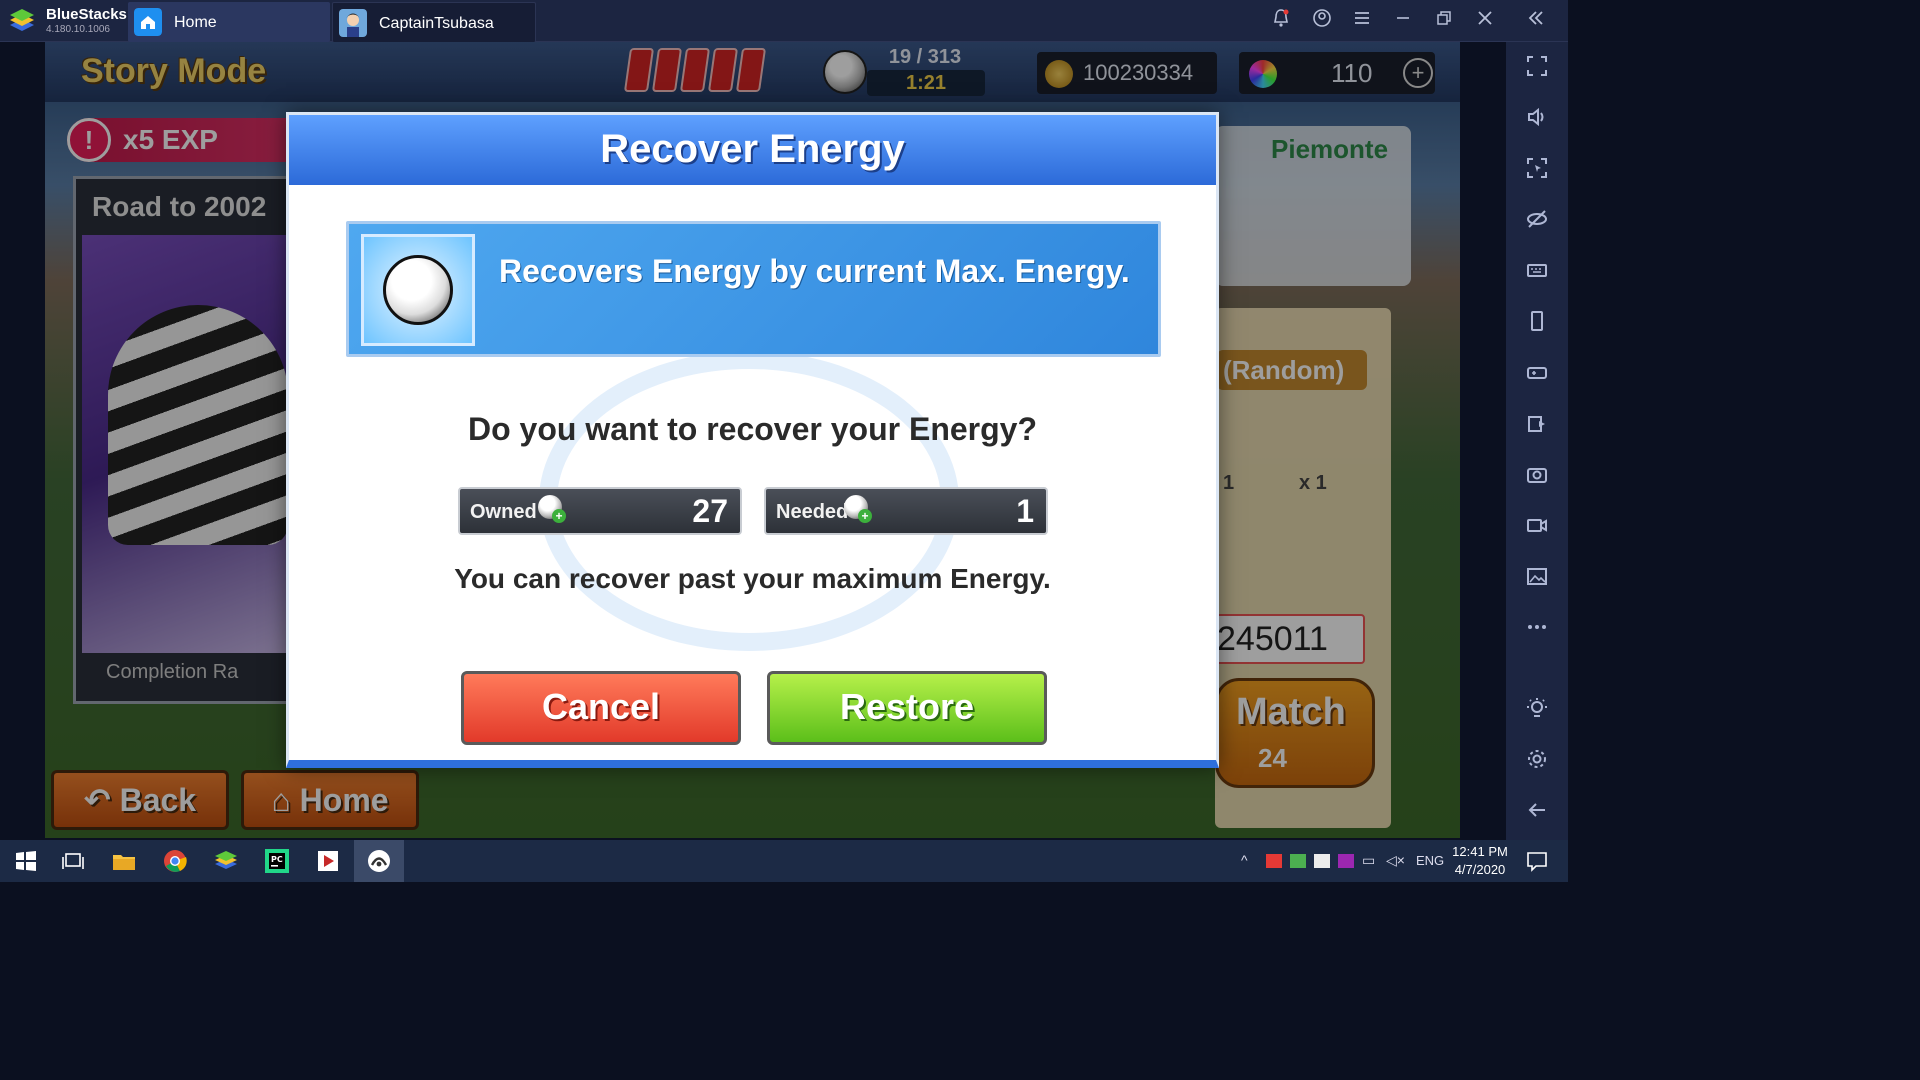 Image resolution: width=1920 pixels, height=1080 pixels. Describe the element at coordinates (601, 708) in the screenshot. I see `cancel-button: Cancel` at that location.